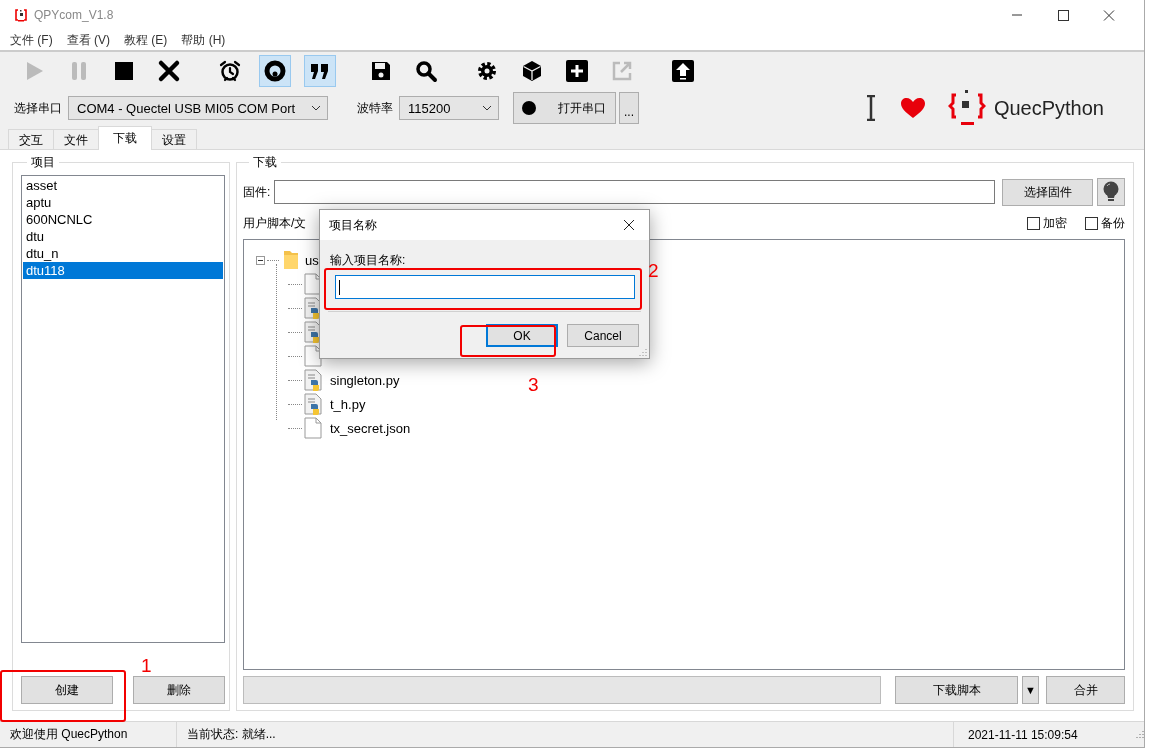 The image size is (1152, 756). Describe the element at coordinates (683, 71) in the screenshot. I see `upload-icon` at that location.